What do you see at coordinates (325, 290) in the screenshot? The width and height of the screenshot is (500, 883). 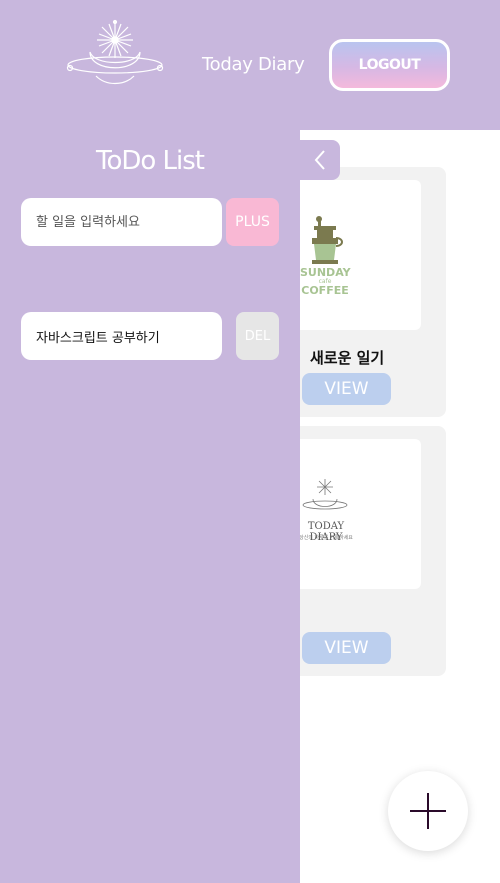 I see `card-brand-bottom: COFFEE` at bounding box center [325, 290].